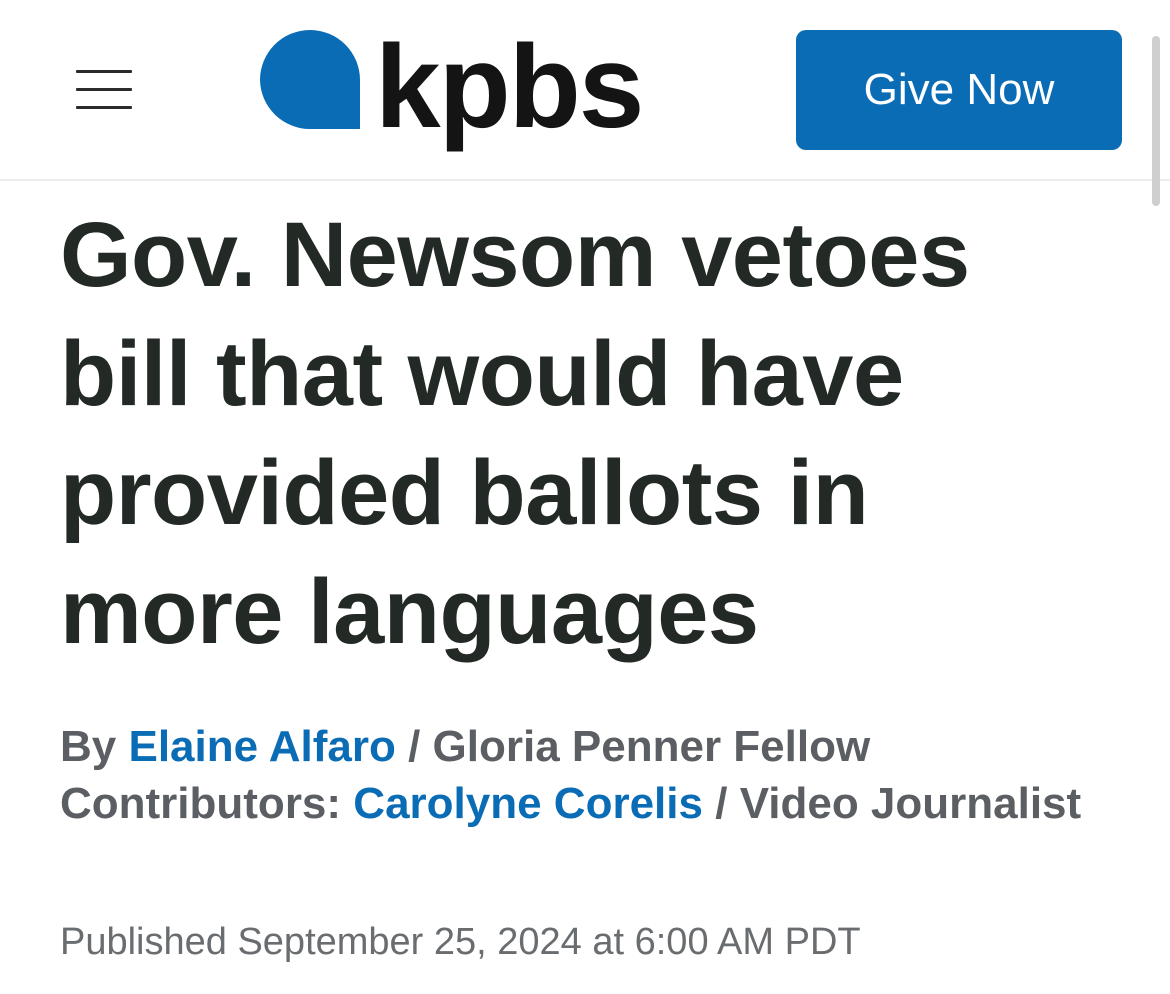  What do you see at coordinates (651, 746) in the screenshot?
I see `author-title: Gloria Penner Fellow` at bounding box center [651, 746].